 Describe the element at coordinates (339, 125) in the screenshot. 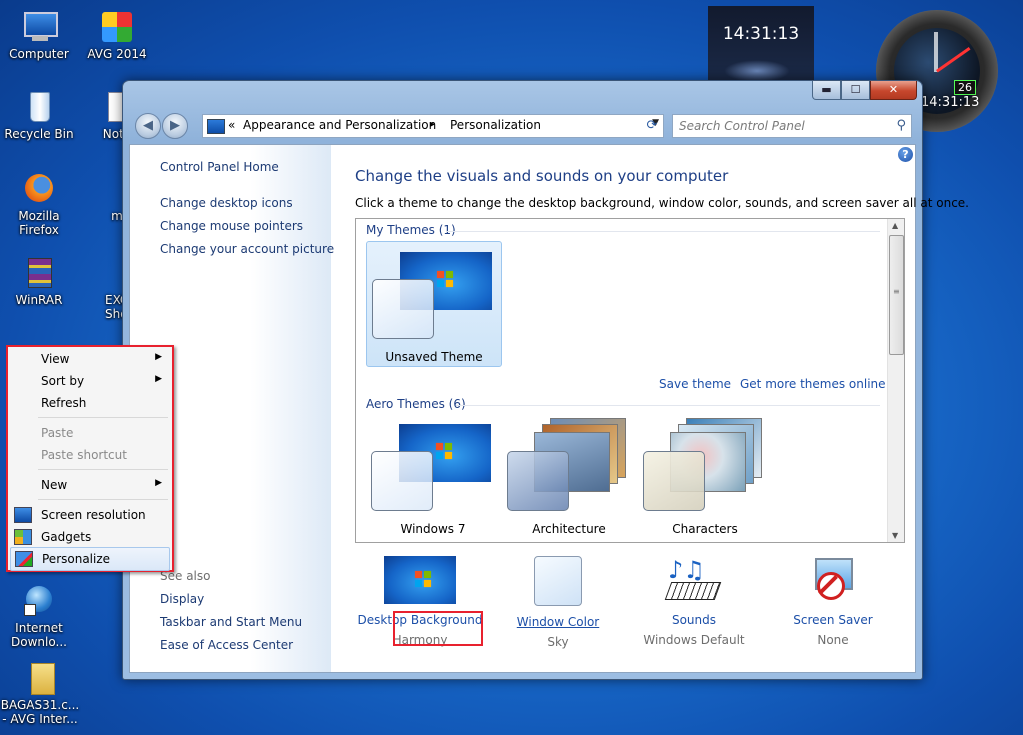

I see `breadcrumb-appearance: Appearance and Personalization` at that location.